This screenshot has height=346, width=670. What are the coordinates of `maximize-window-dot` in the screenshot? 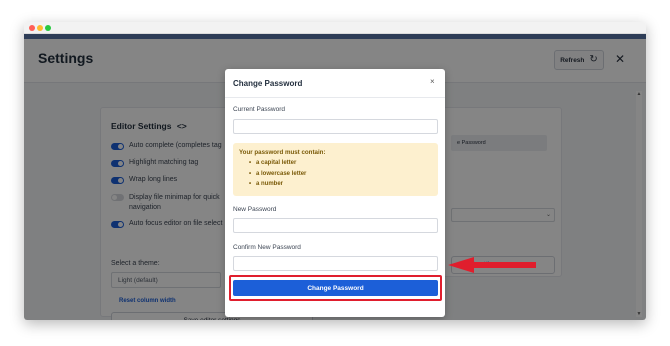 It's located at (48, 28).